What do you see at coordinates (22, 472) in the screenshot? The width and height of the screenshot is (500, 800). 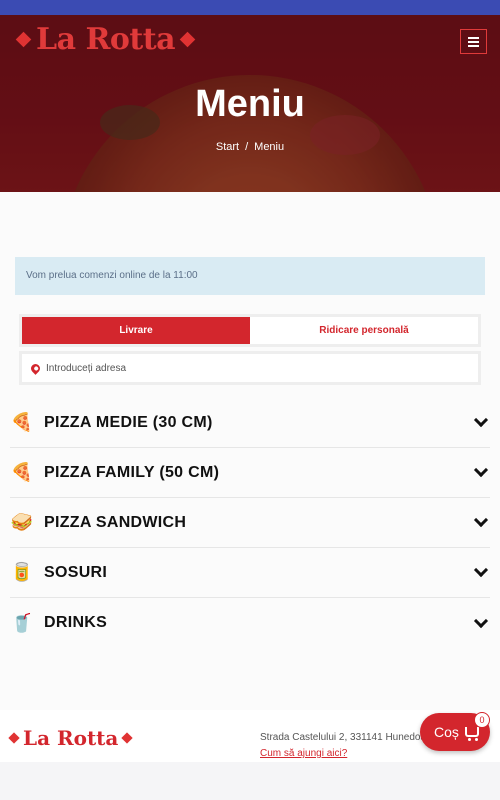 I see `whole-pizza-icon: 🍕` at bounding box center [22, 472].